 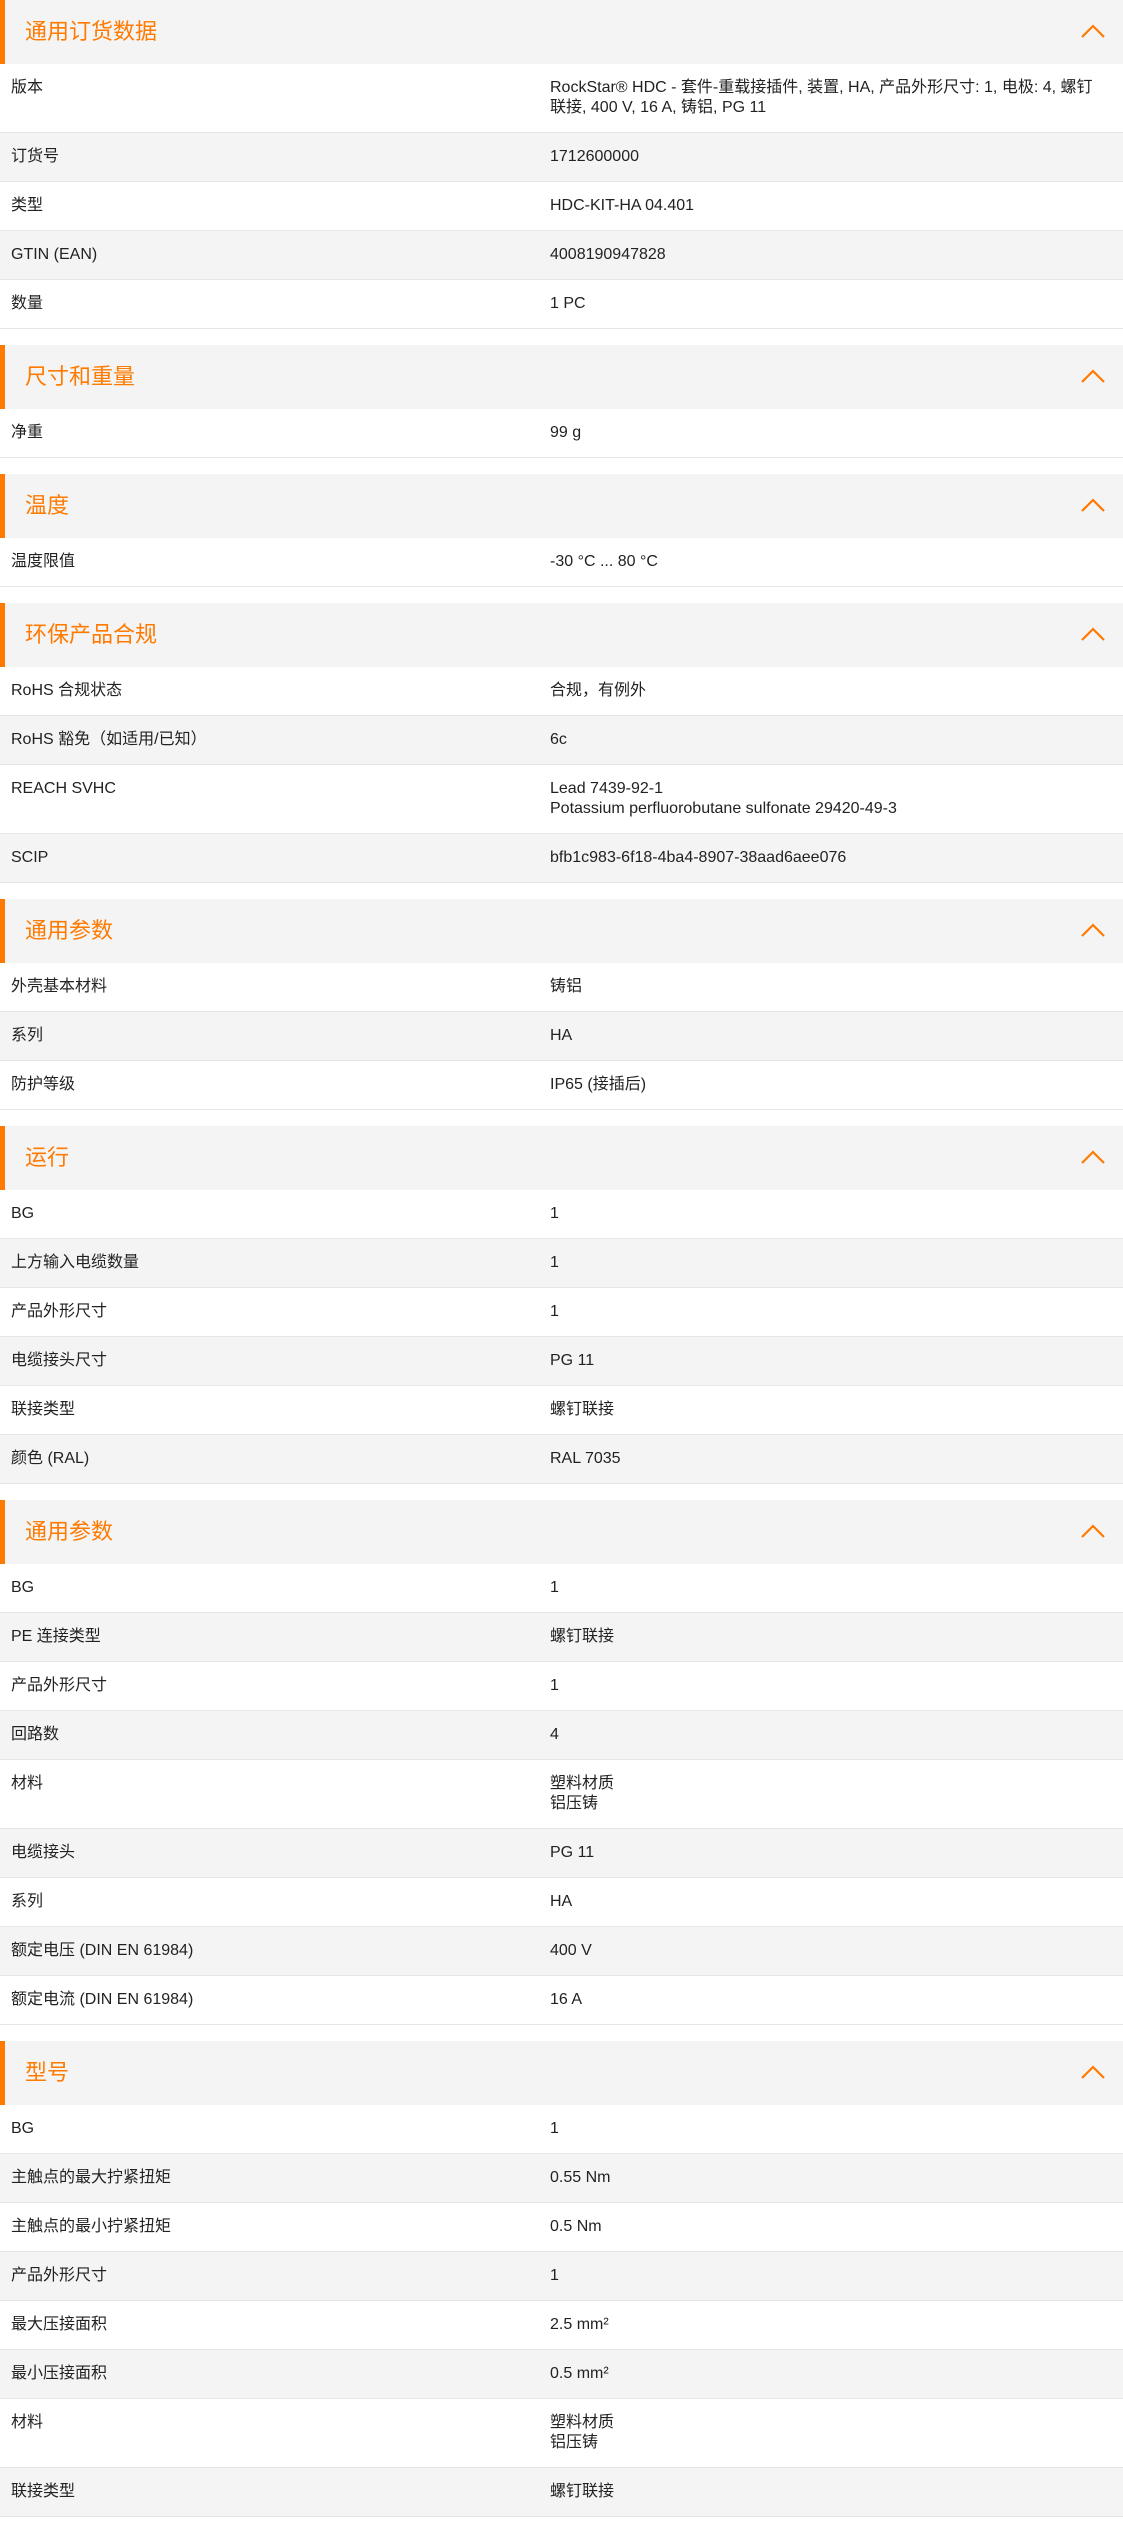 What do you see at coordinates (561, 691) in the screenshot?
I see `spec-row: RoHS 合规状态 合规，有例外` at bounding box center [561, 691].